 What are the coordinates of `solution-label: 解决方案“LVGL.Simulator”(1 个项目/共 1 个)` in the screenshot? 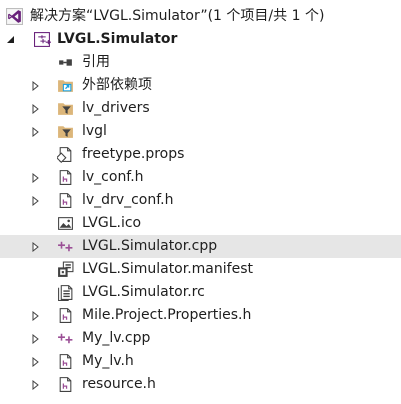 It's located at (177, 16).